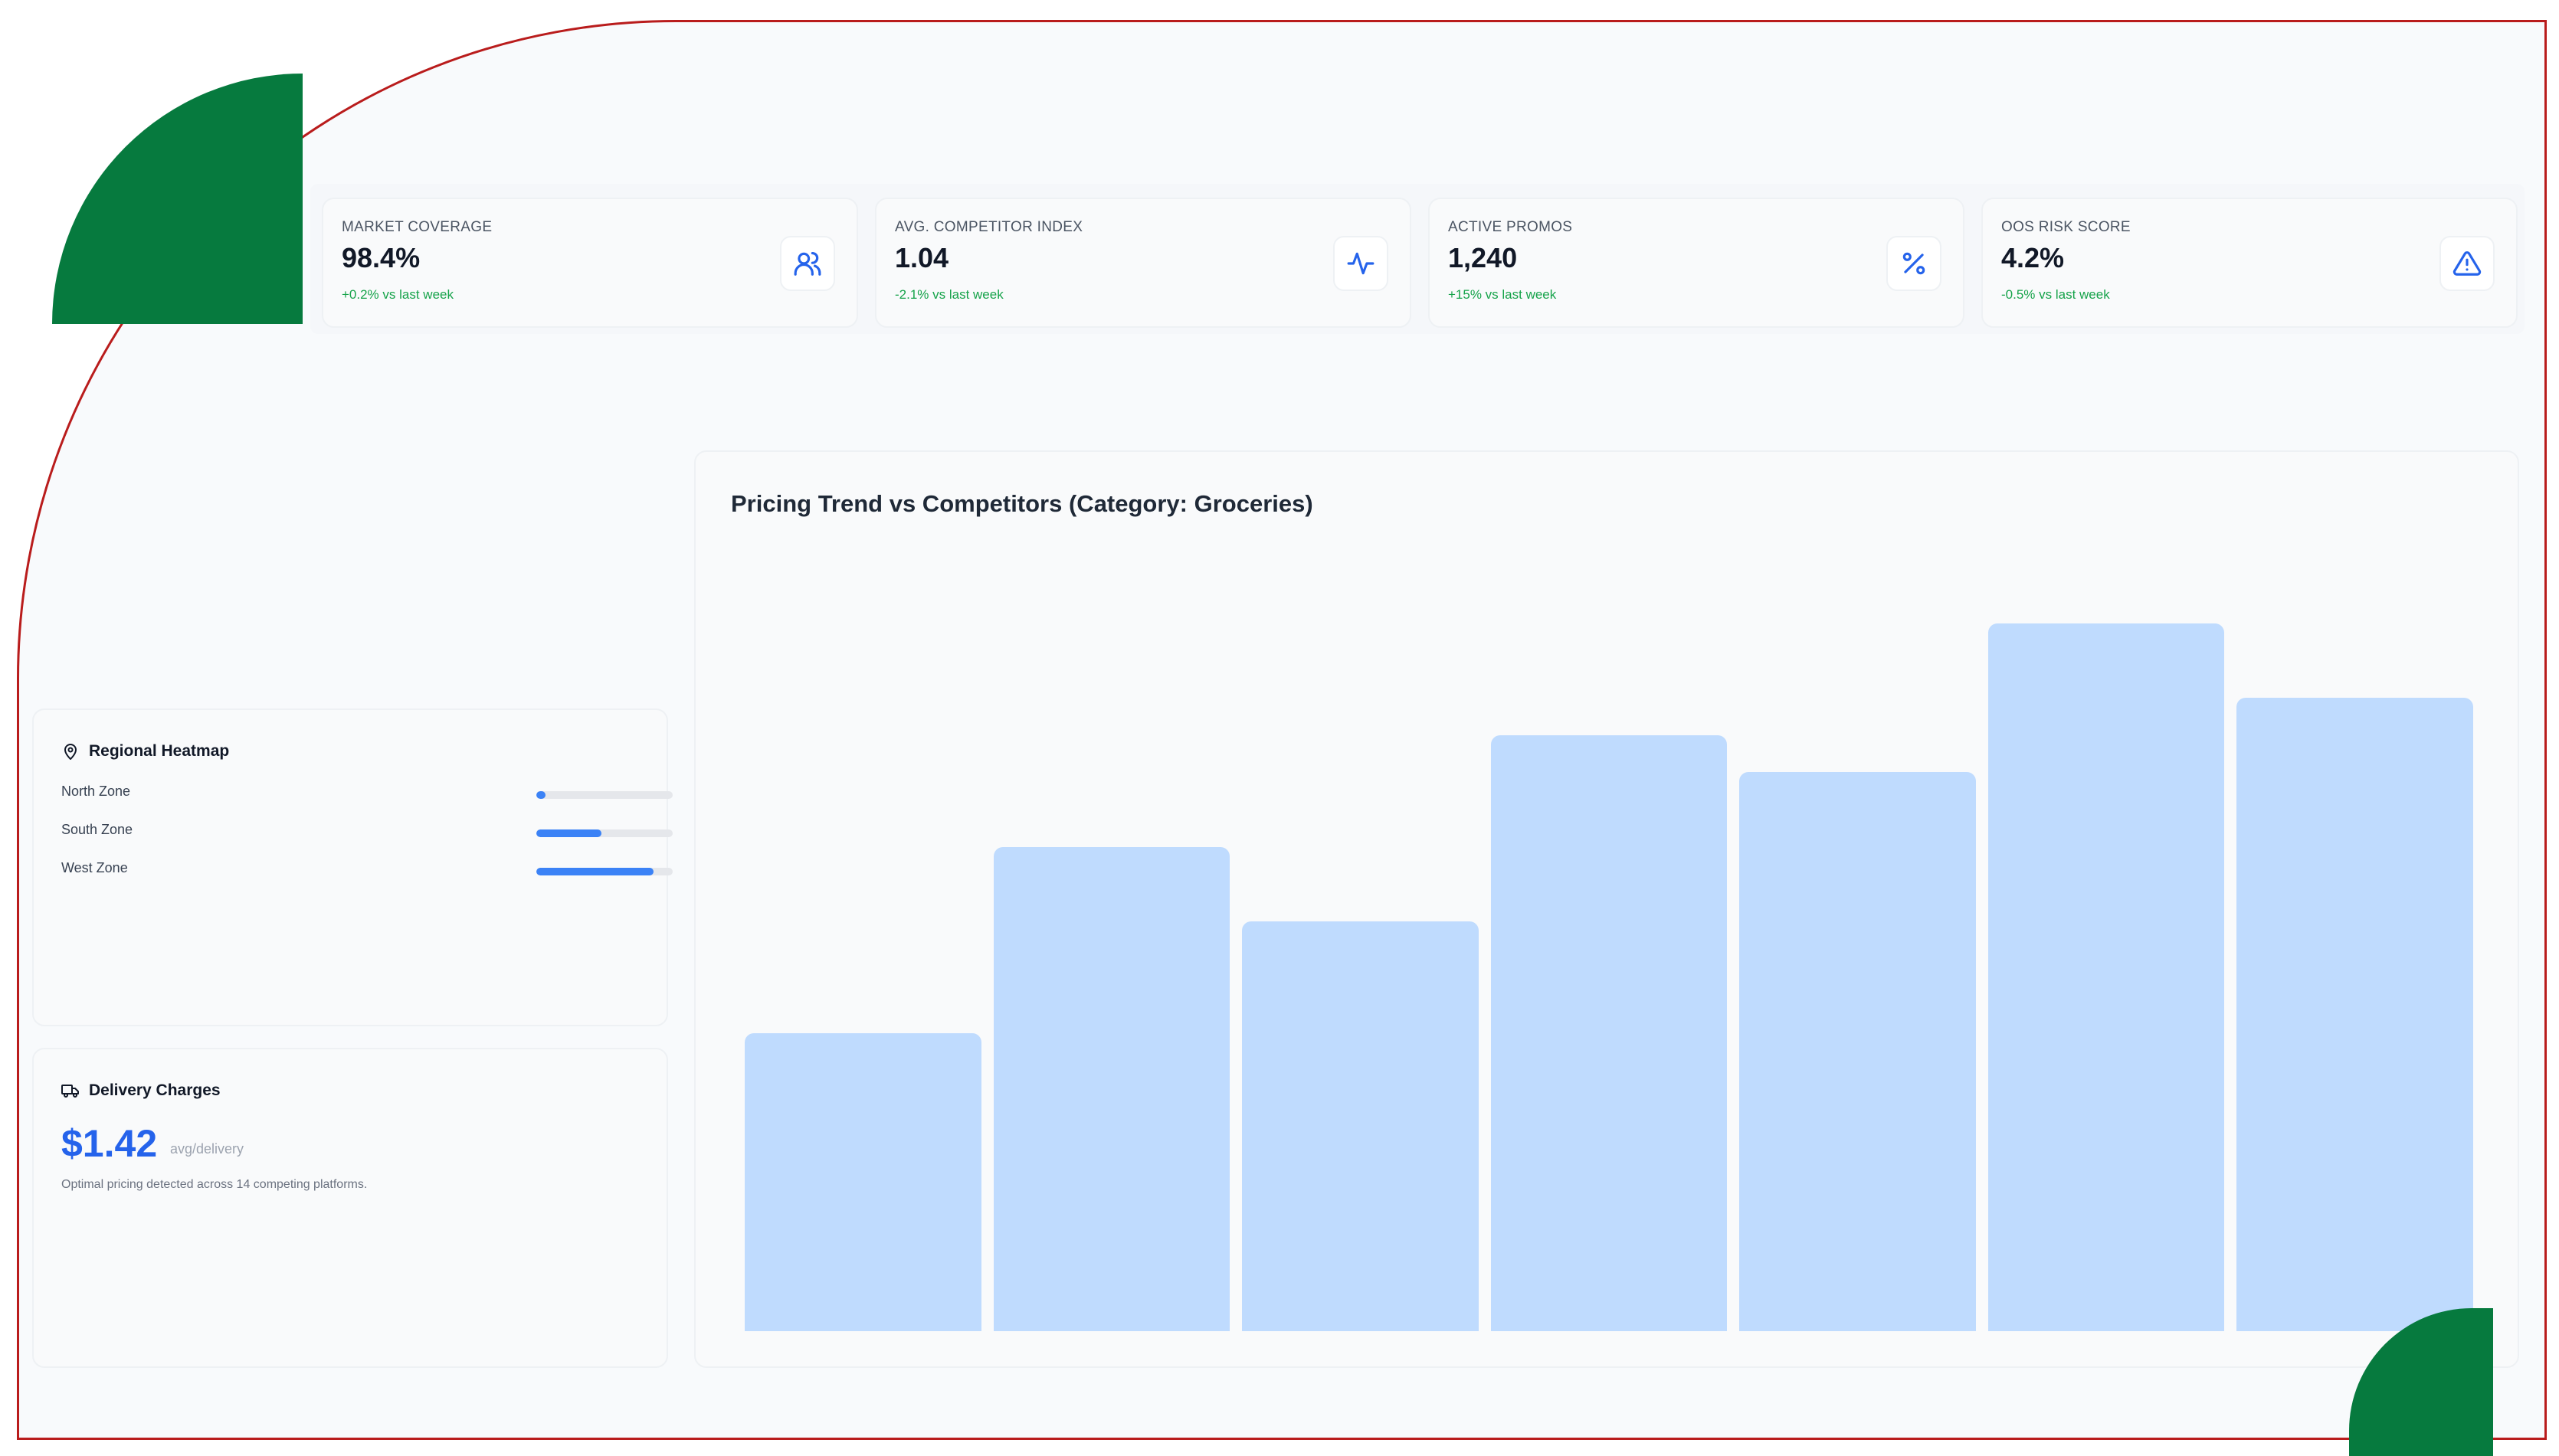 This screenshot has width=2559, height=1456. What do you see at coordinates (96, 791) in the screenshot?
I see `zone-name: North Zone` at bounding box center [96, 791].